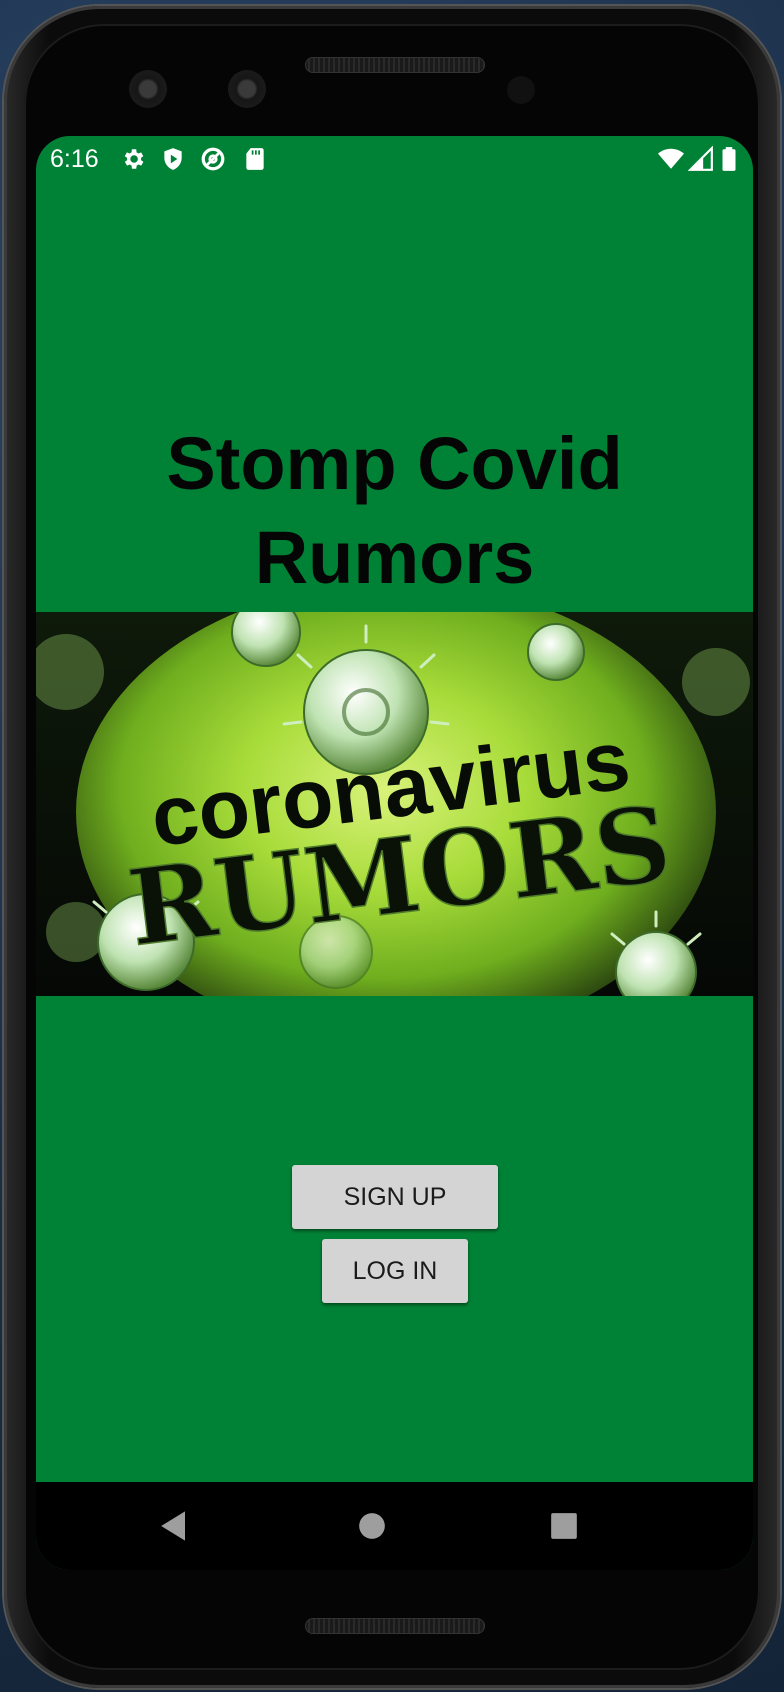 This screenshot has width=784, height=1692. Describe the element at coordinates (395, 1626) in the screenshot. I see `bottom-speaker` at that location.